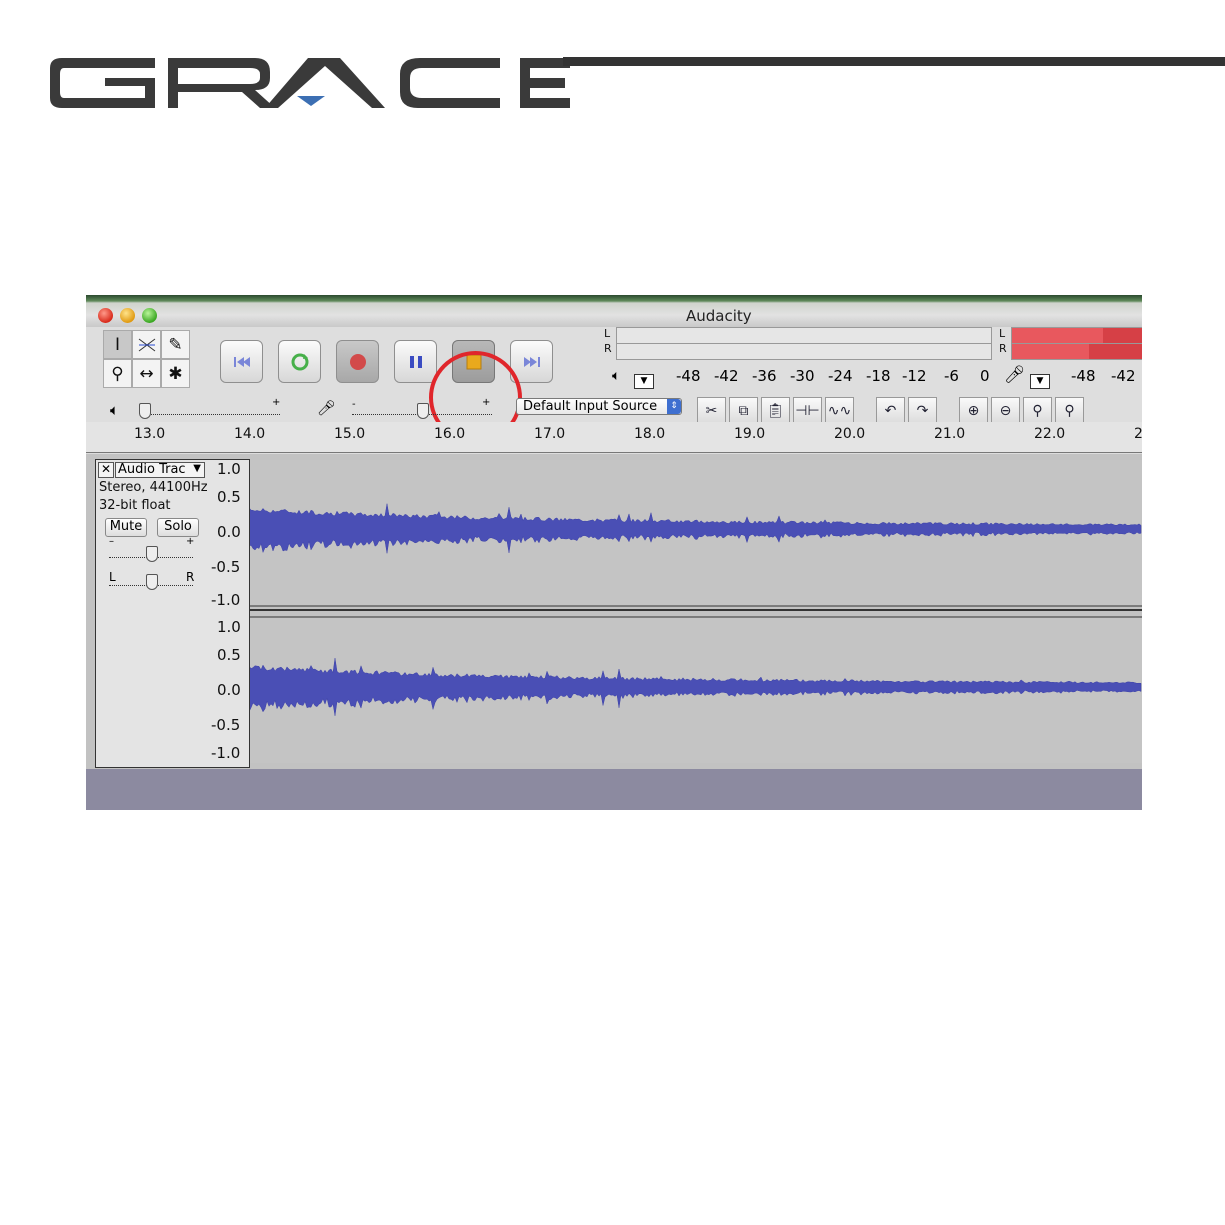 The width and height of the screenshot is (1225, 1225). I want to click on zoom-in-button: ⊕, so click(973, 410).